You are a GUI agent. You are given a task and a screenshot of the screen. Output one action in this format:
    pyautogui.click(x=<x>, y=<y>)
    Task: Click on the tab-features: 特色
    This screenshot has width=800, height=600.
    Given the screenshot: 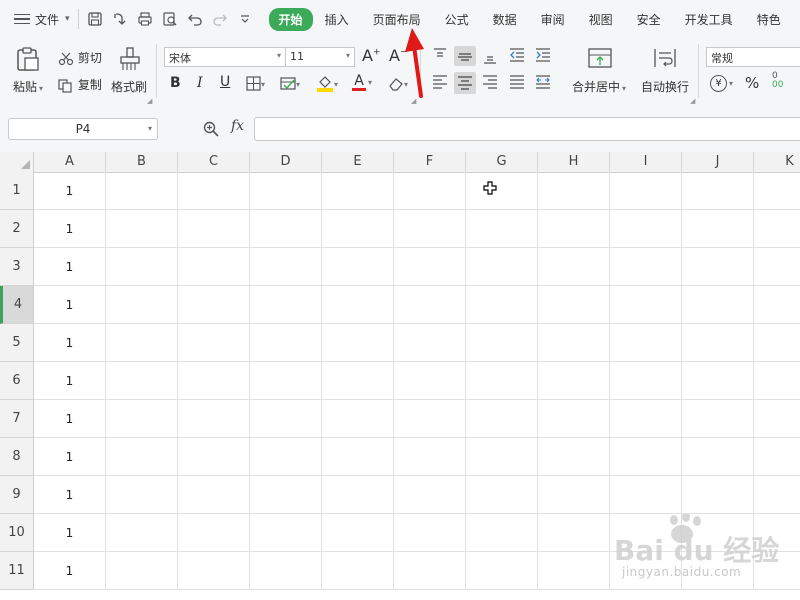 What is the action you would take?
    pyautogui.click(x=769, y=19)
    